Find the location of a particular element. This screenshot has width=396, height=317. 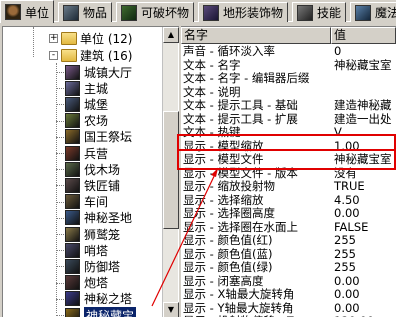

annotation-arrow is located at coordinates (185, 237).